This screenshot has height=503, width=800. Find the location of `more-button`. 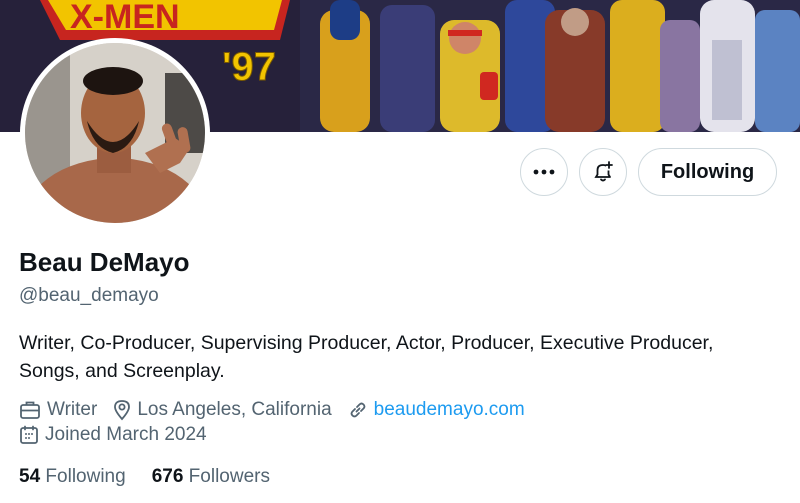

more-button is located at coordinates (544, 172).